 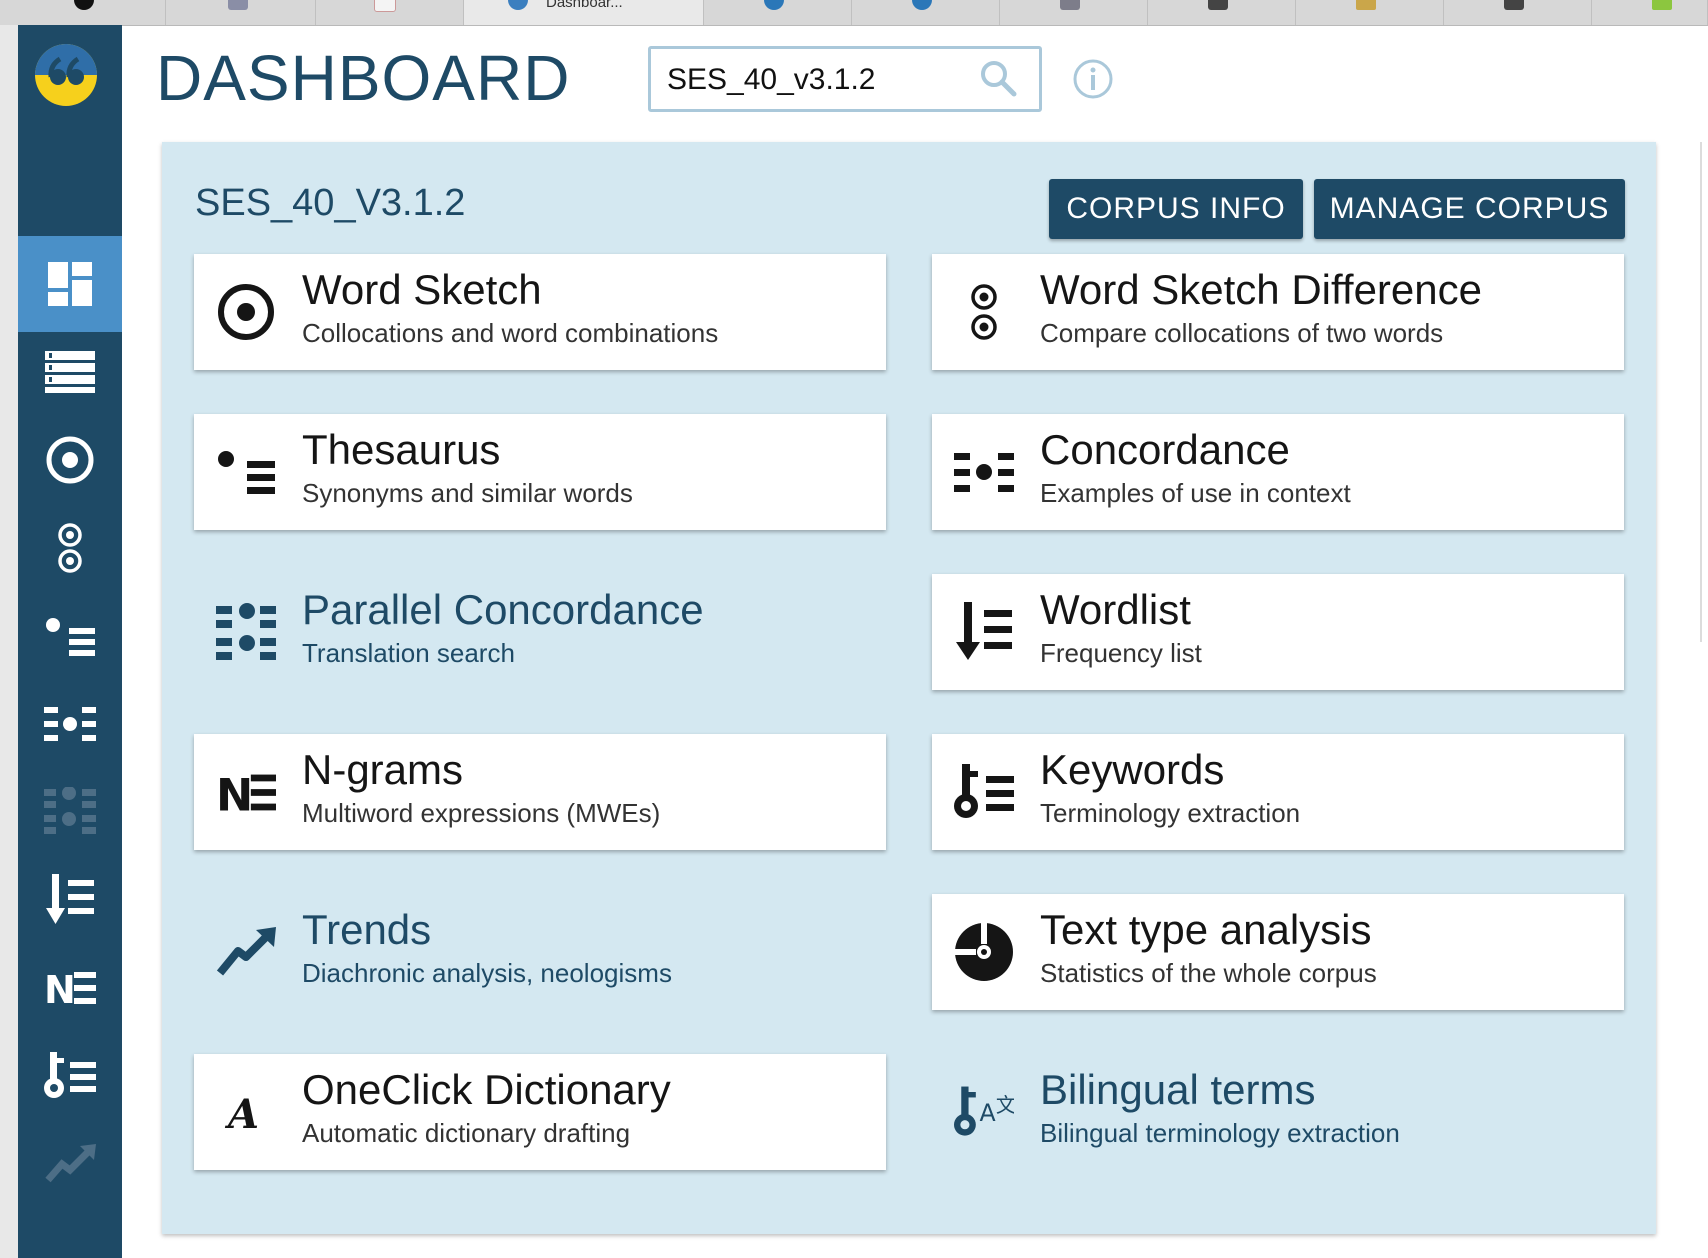 What do you see at coordinates (1206, 929) in the screenshot?
I see `tool-title: Text type analysis` at bounding box center [1206, 929].